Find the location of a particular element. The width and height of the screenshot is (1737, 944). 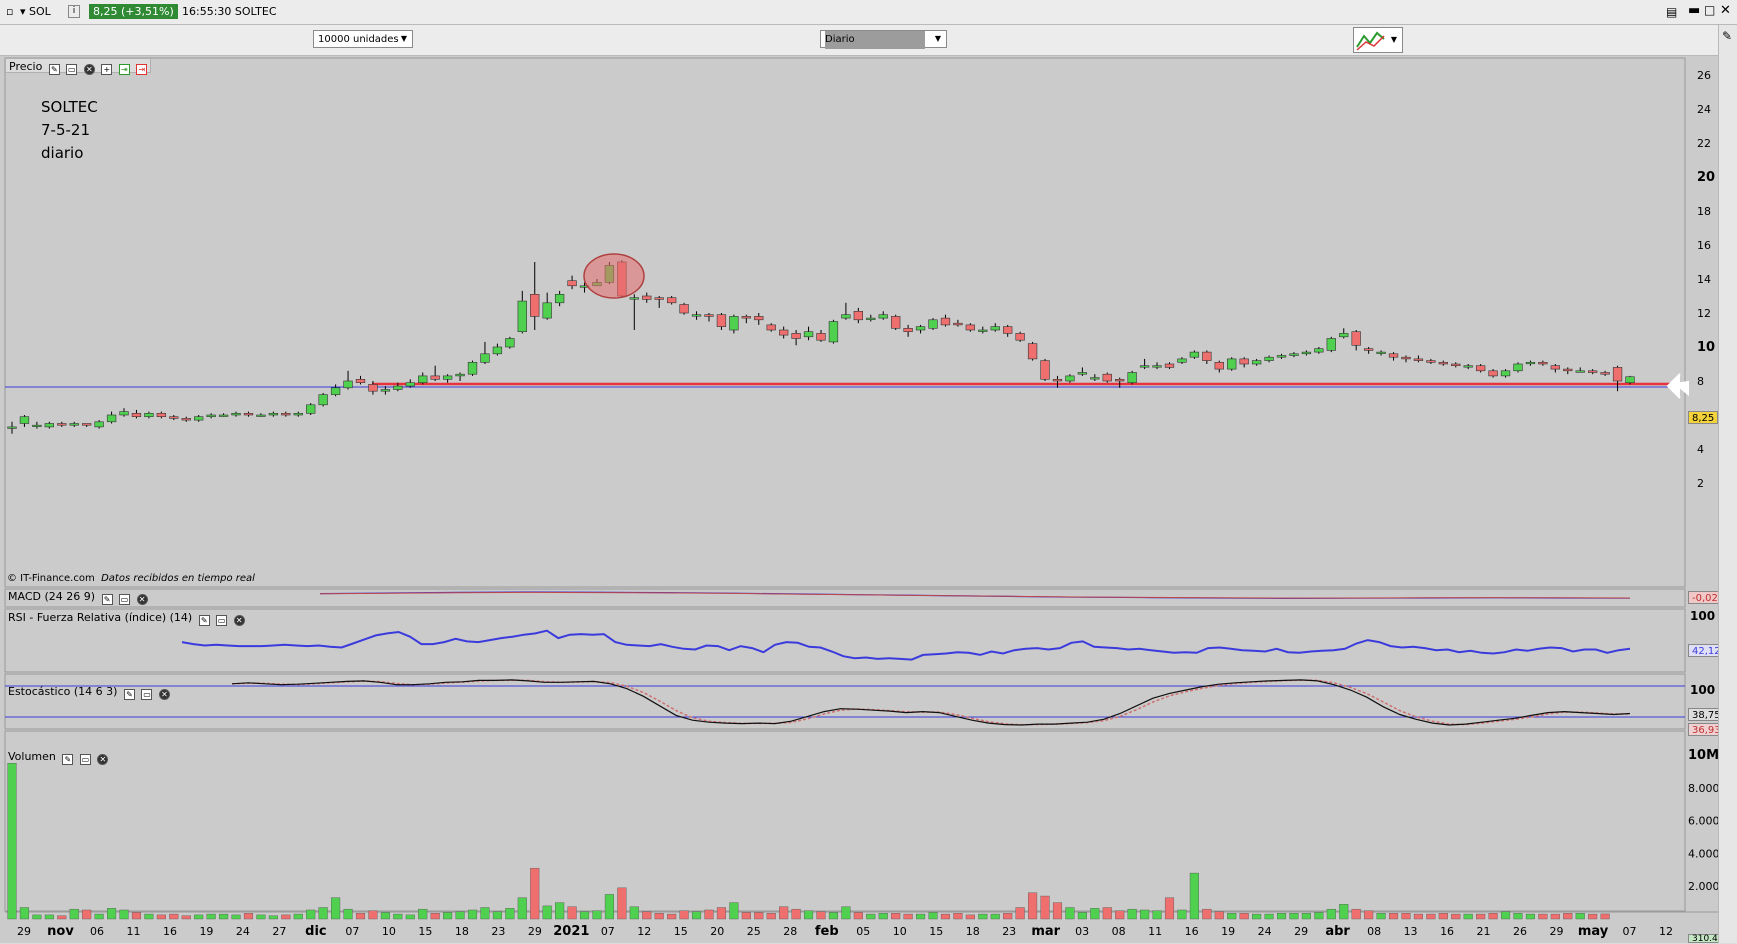

x-axis-label: 10 is located at coordinates (900, 931).